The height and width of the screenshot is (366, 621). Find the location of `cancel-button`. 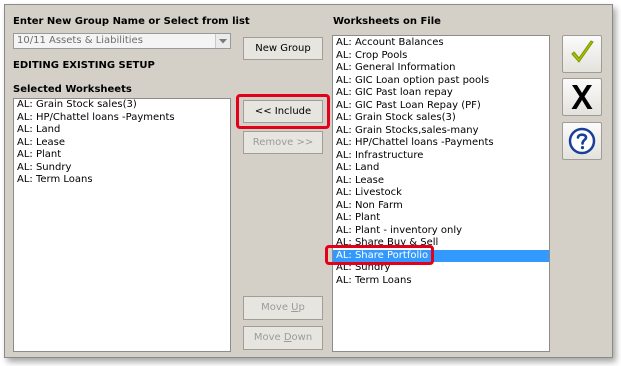

cancel-button is located at coordinates (582, 97).